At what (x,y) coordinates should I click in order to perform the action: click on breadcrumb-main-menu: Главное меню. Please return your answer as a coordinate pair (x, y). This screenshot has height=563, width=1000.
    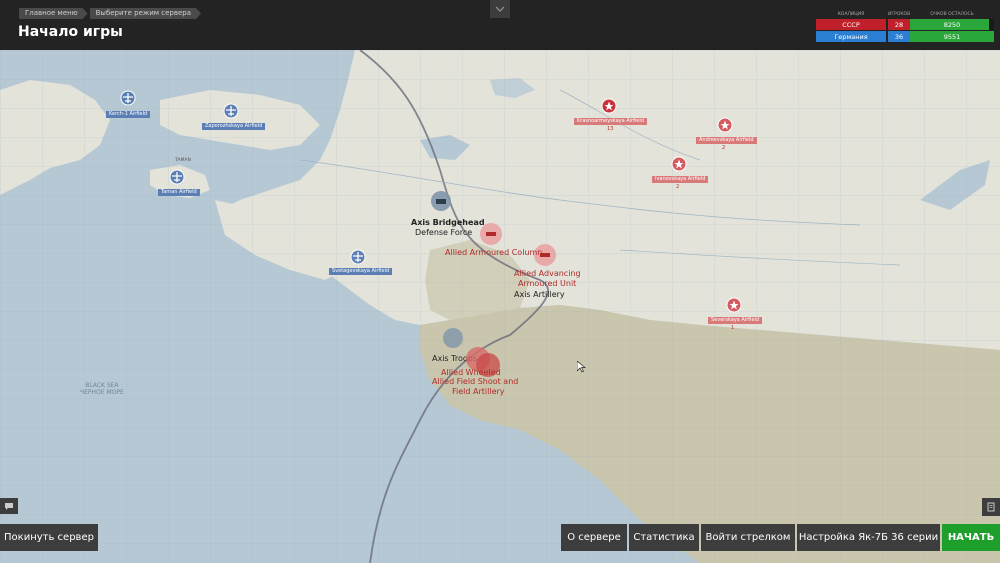
    Looking at the image, I should click on (53, 13).